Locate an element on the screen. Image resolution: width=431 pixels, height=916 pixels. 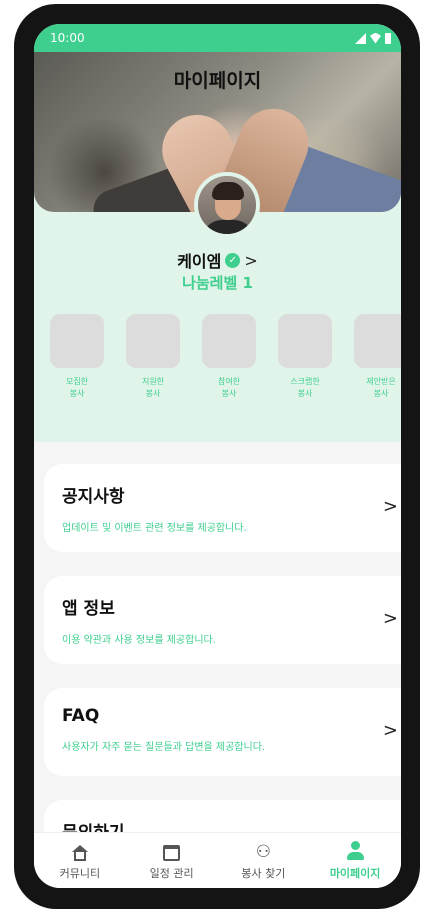
stat-label: 제안받은 봉사 is located at coordinates (381, 387).